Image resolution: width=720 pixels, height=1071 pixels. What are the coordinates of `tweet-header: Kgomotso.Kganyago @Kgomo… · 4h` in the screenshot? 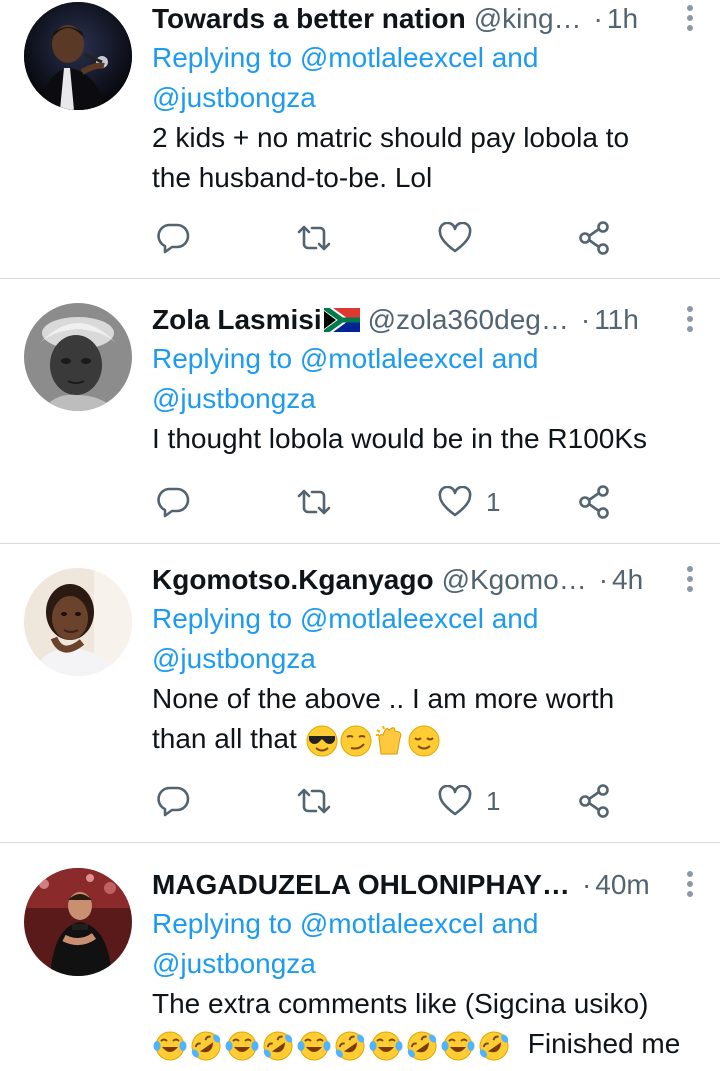 It's located at (424, 580).